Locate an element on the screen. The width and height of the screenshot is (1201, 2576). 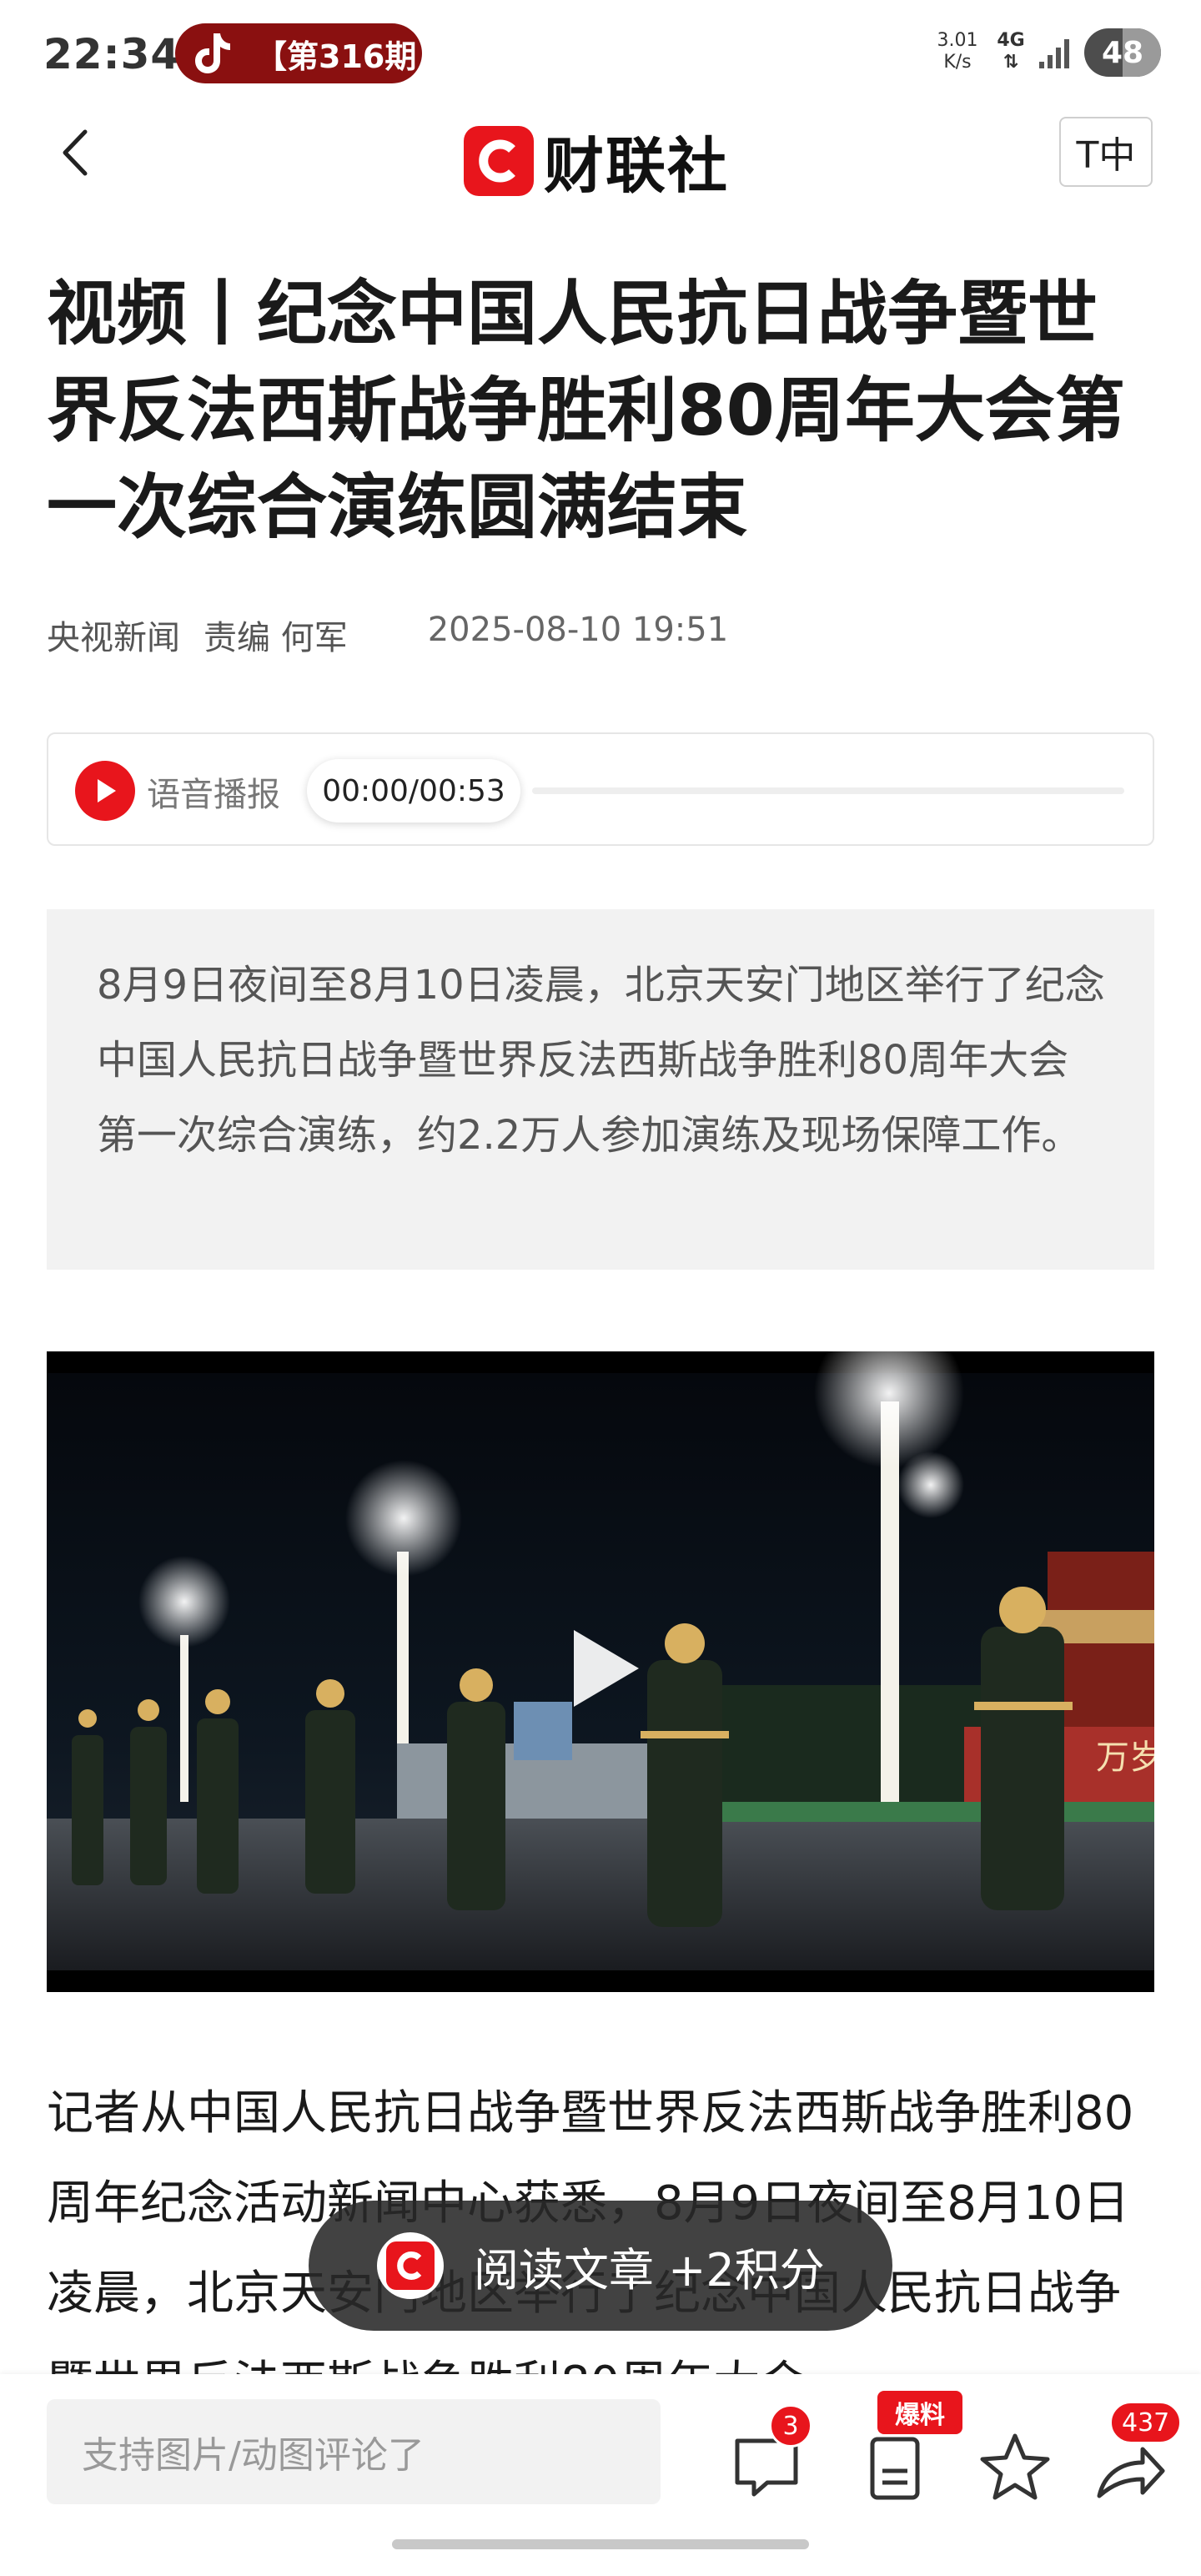
play-icon is located at coordinates (107, 790).